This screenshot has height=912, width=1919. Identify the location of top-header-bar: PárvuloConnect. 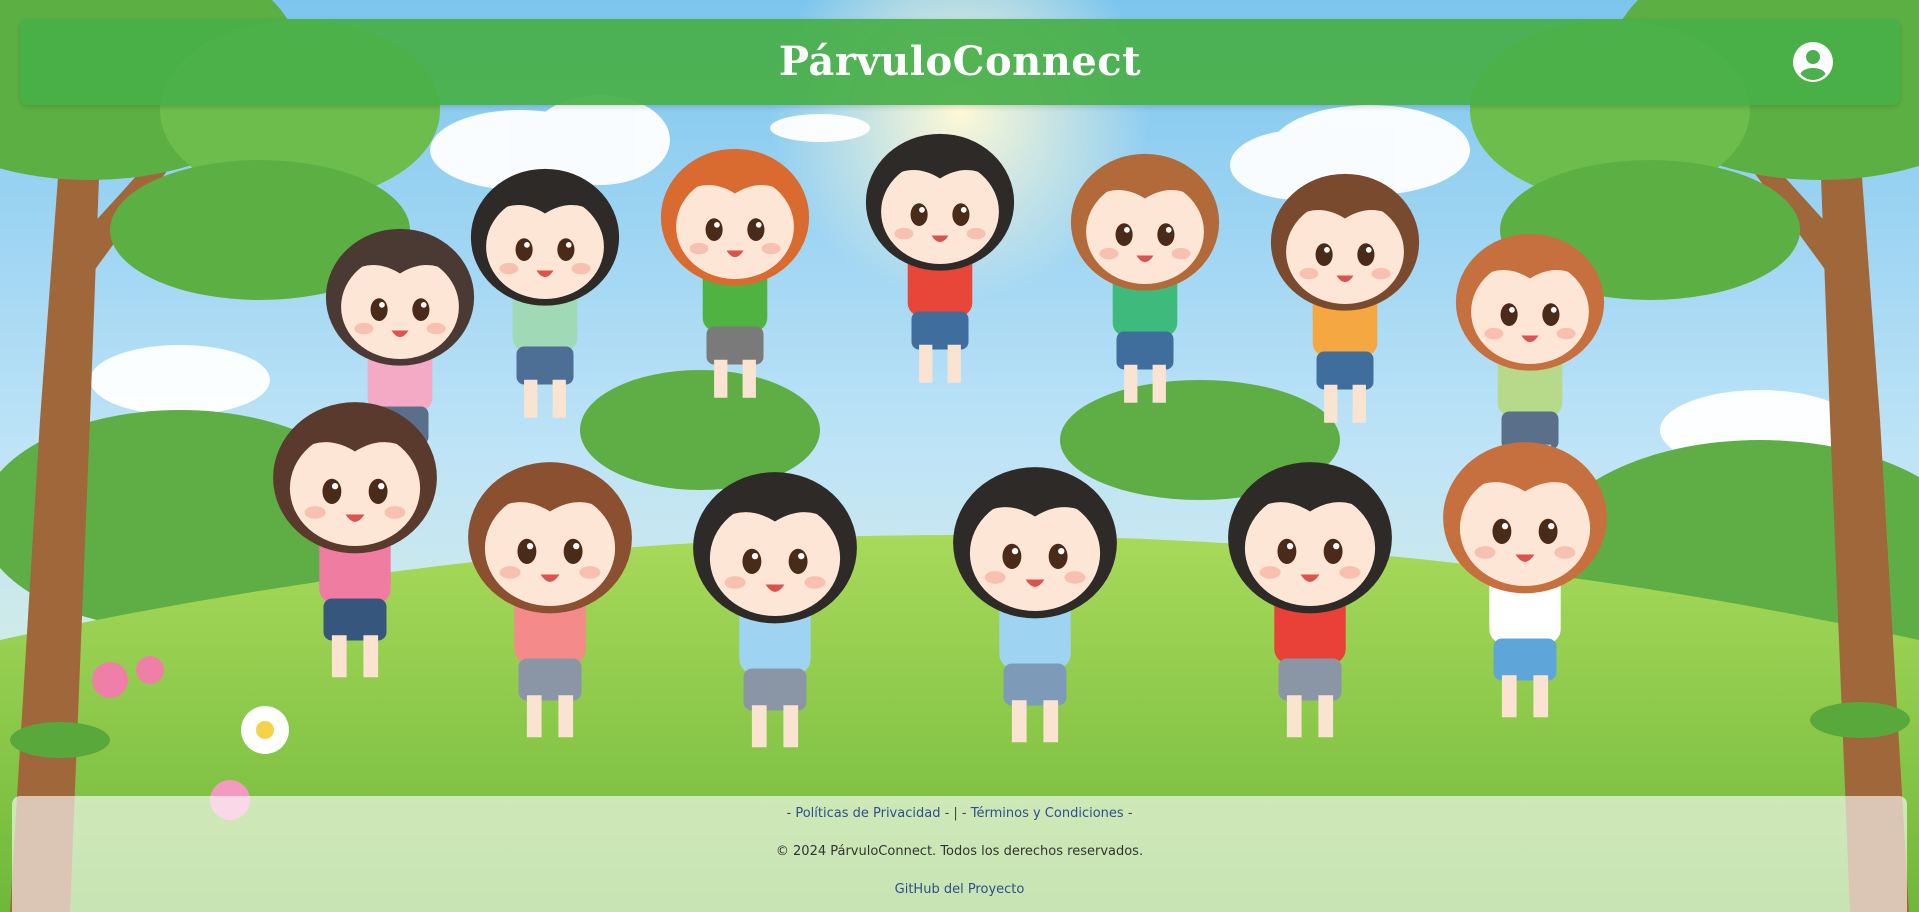
(960, 62).